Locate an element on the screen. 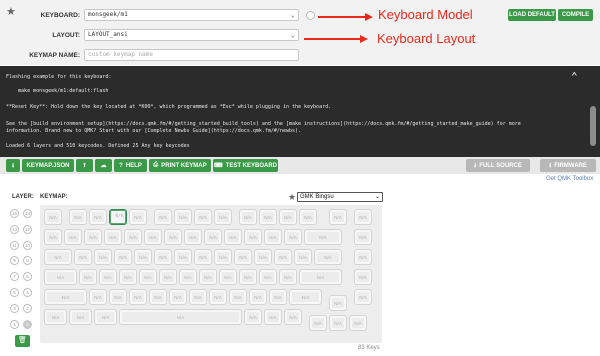 This screenshot has width=600, height=356. layer-button-14: 14 is located at coordinates (27, 213).